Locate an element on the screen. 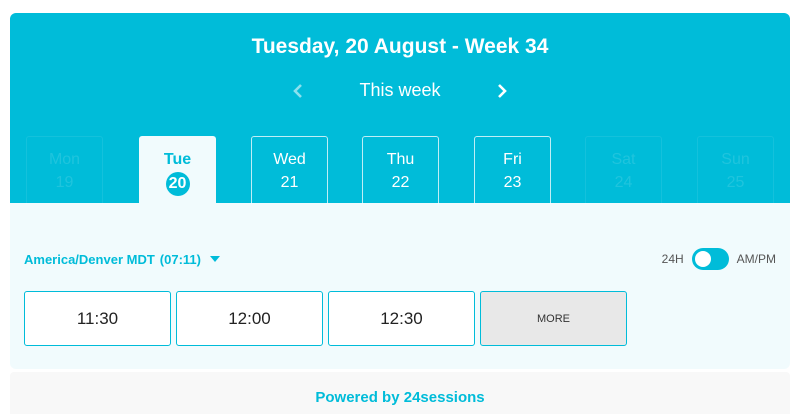 This screenshot has height=414, width=800. day-tab-fri: Fri 23 is located at coordinates (512, 170).